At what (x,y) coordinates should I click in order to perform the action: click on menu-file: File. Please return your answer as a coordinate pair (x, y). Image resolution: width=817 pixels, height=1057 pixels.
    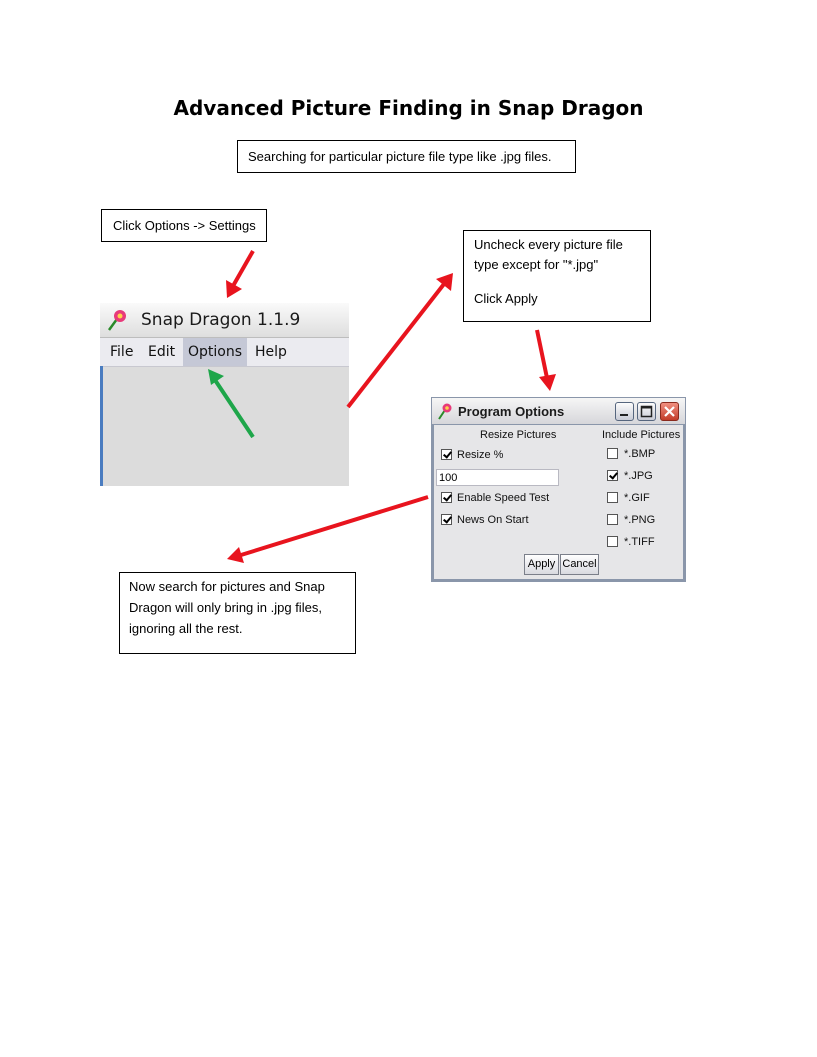
    Looking at the image, I should click on (121, 352).